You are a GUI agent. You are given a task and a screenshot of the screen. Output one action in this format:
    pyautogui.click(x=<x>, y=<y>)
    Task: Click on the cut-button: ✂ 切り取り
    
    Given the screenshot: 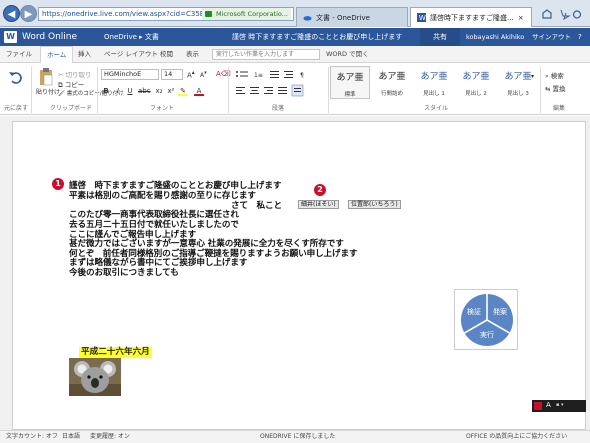 What is the action you would take?
    pyautogui.click(x=75, y=74)
    